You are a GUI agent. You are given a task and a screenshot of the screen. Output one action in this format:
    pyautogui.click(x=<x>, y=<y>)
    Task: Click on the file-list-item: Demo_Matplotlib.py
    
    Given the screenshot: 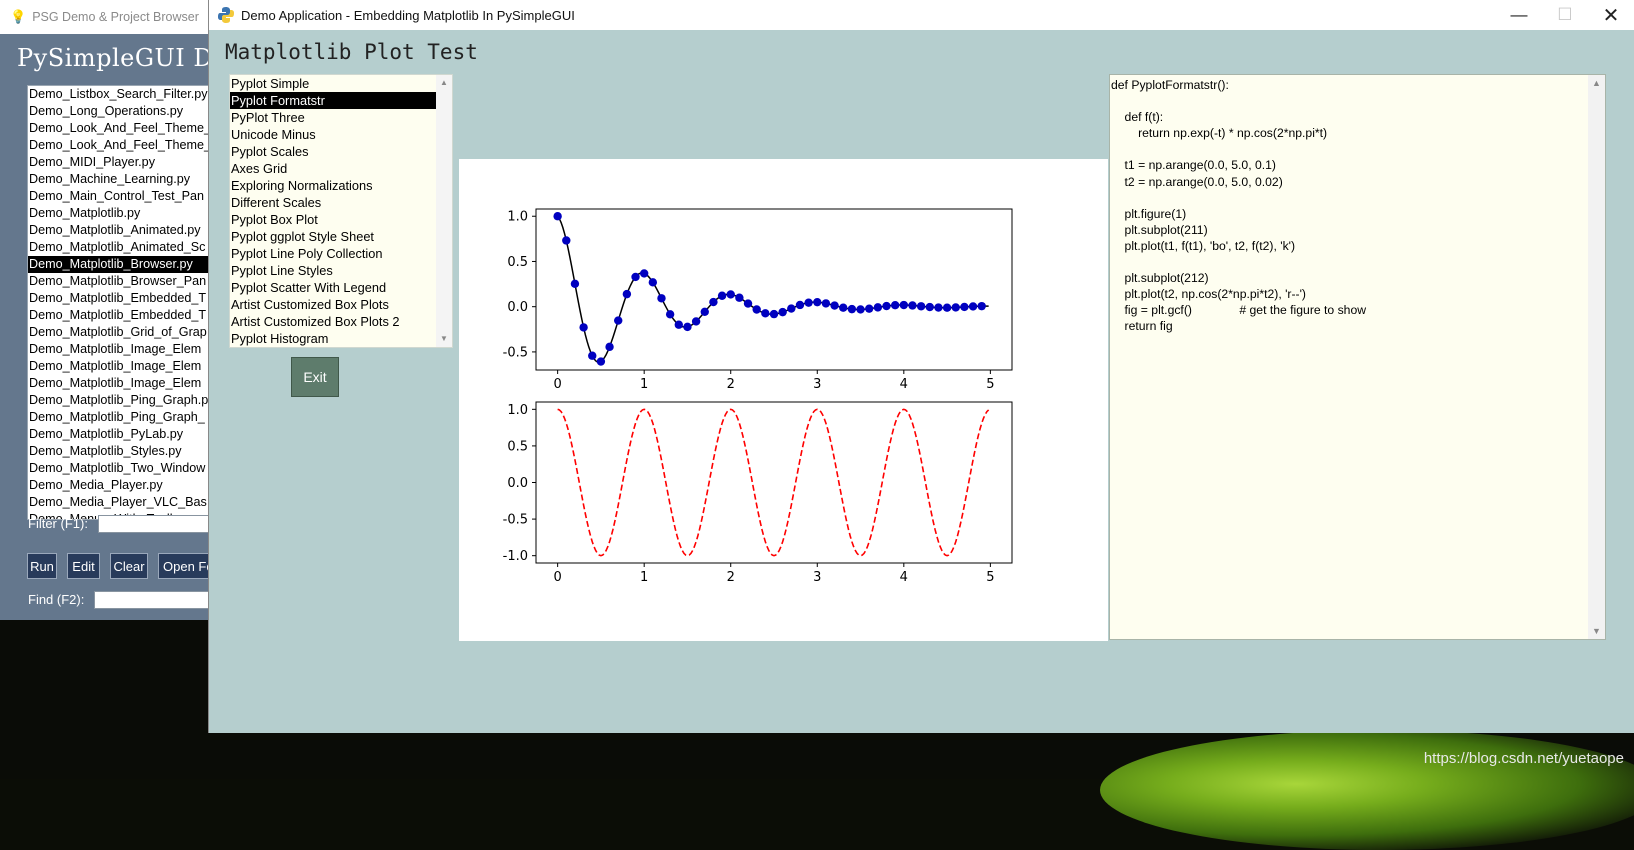 What is the action you would take?
    pyautogui.click(x=120, y=213)
    